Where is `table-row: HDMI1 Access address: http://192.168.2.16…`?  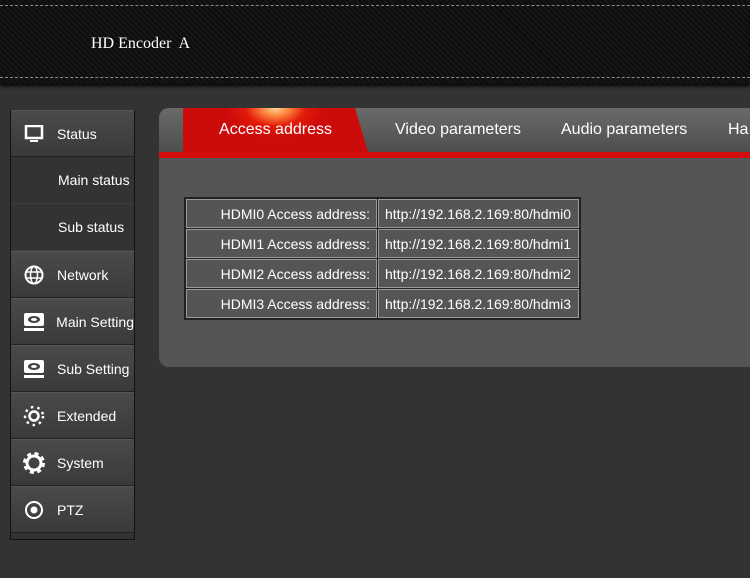 table-row: HDMI1 Access address: http://192.168.2.16… is located at coordinates (382, 243).